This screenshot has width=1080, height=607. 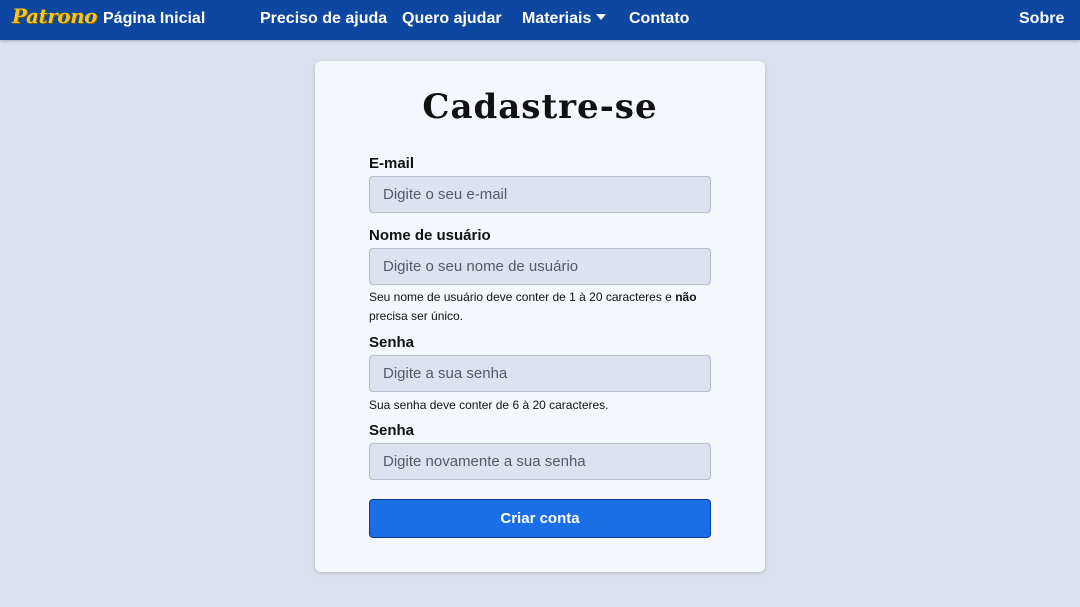 I want to click on nav-need-help: Preciso de ajuda, so click(x=323, y=19).